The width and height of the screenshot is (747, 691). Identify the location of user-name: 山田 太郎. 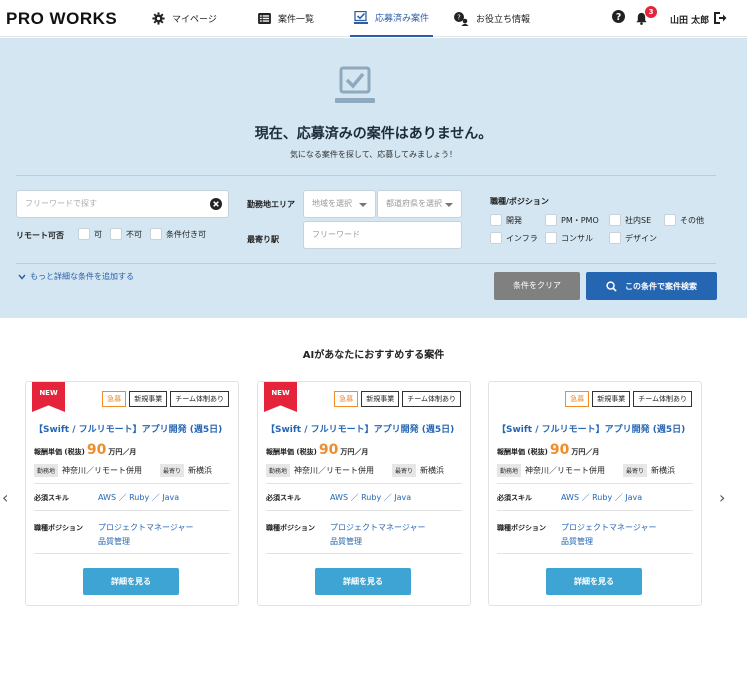
(689, 19).